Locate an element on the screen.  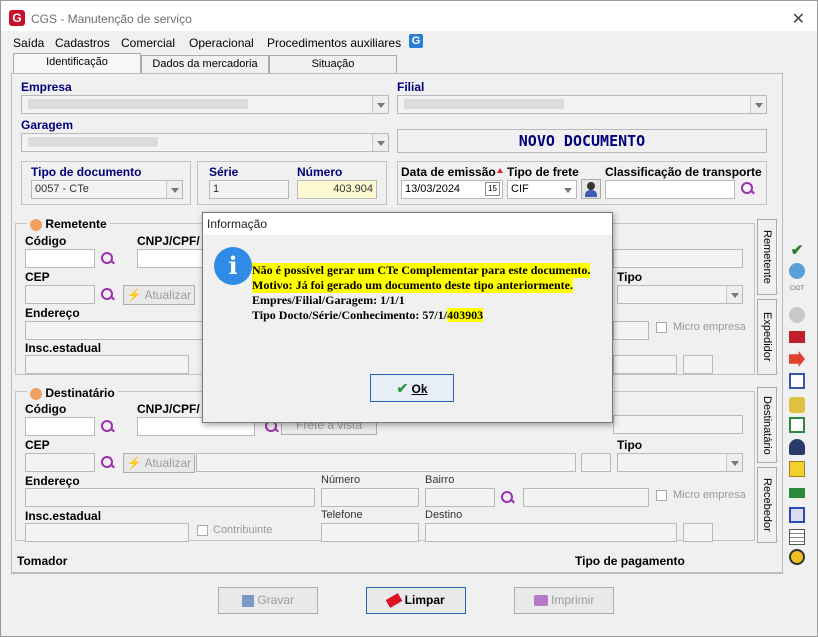
destinatario-cep-input is located at coordinates (60, 462).